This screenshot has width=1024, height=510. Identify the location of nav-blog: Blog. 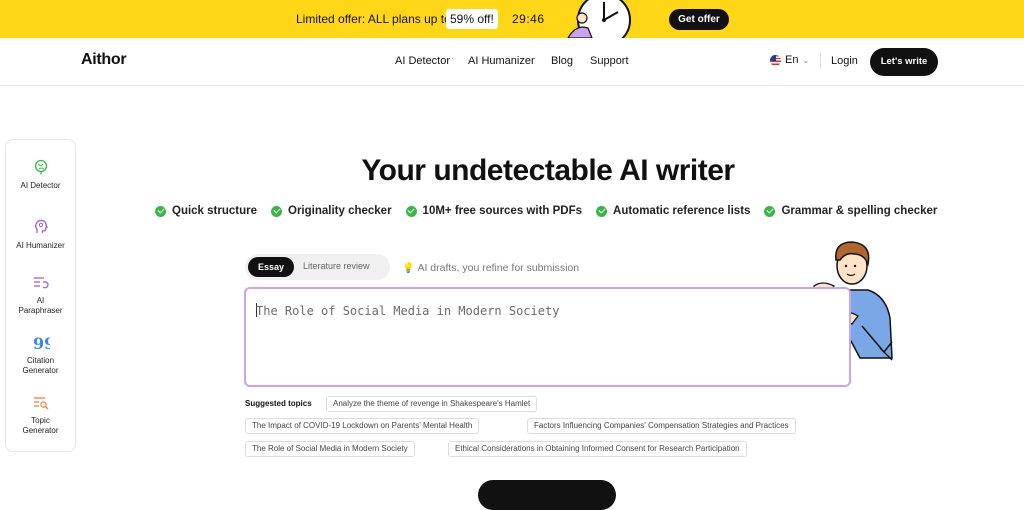
(562, 61).